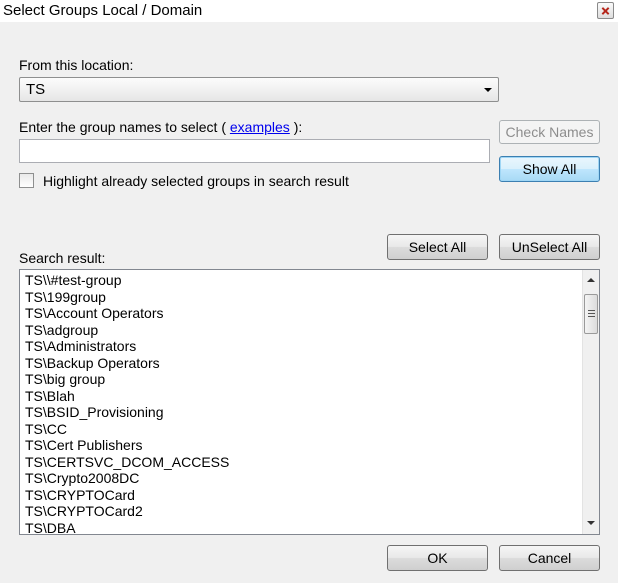 The width and height of the screenshot is (618, 583). I want to click on list-item: TS\Blah, so click(302, 396).